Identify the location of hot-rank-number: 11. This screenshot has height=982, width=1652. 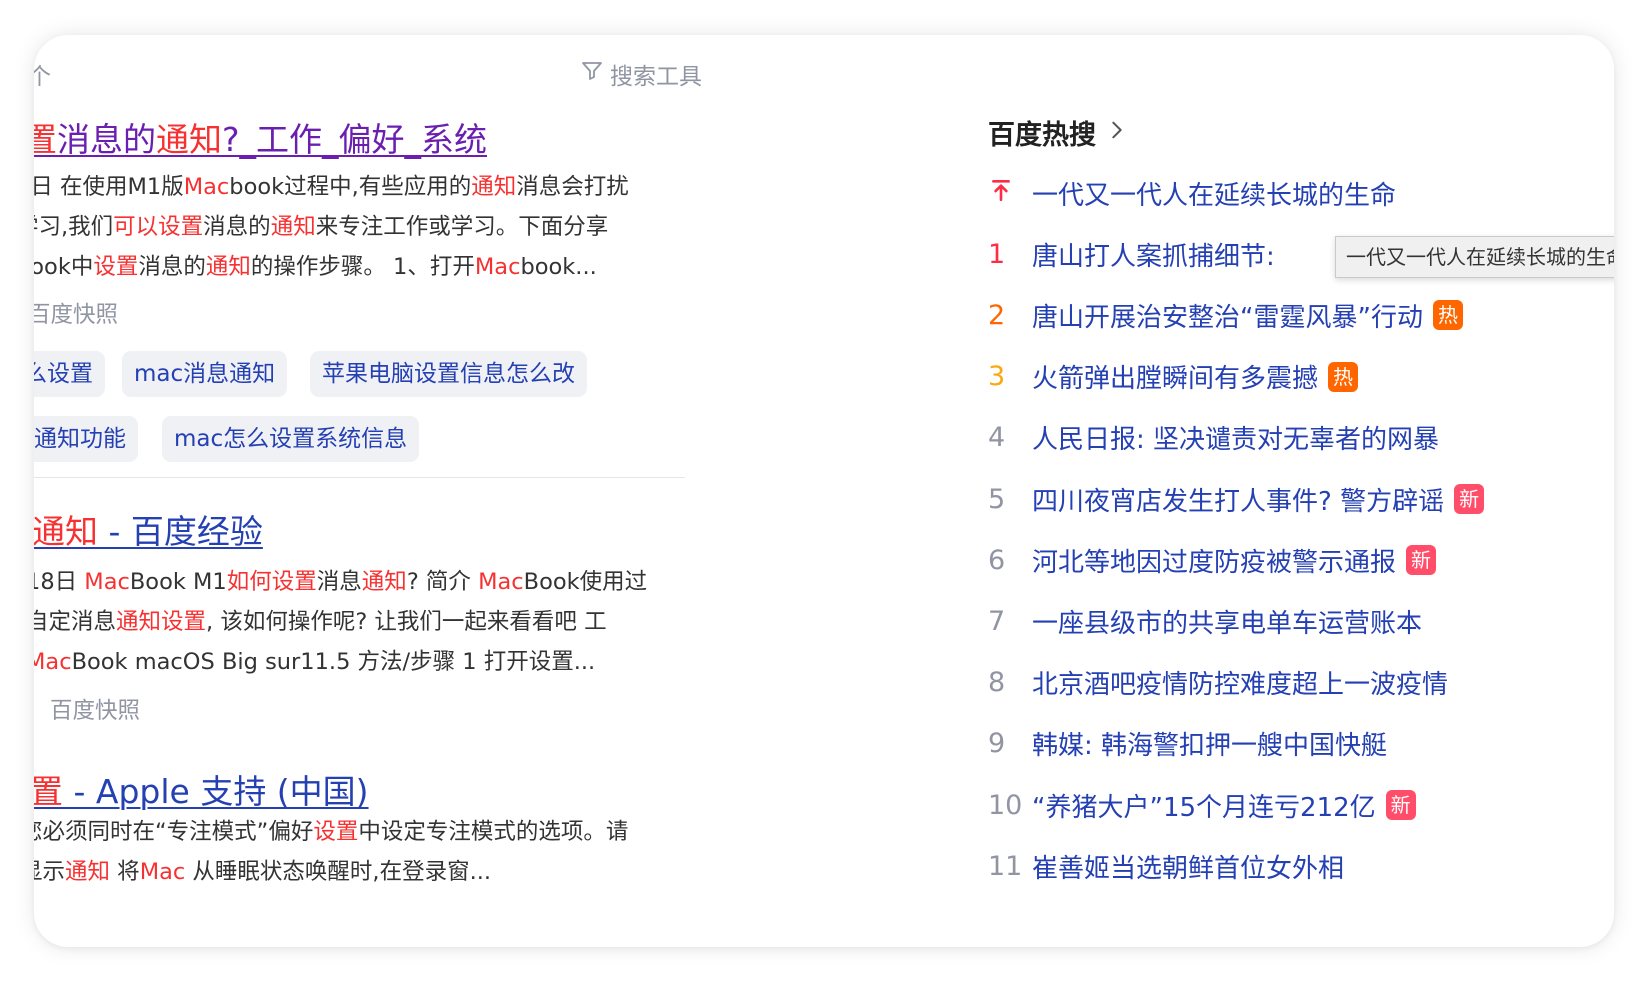
(1005, 866).